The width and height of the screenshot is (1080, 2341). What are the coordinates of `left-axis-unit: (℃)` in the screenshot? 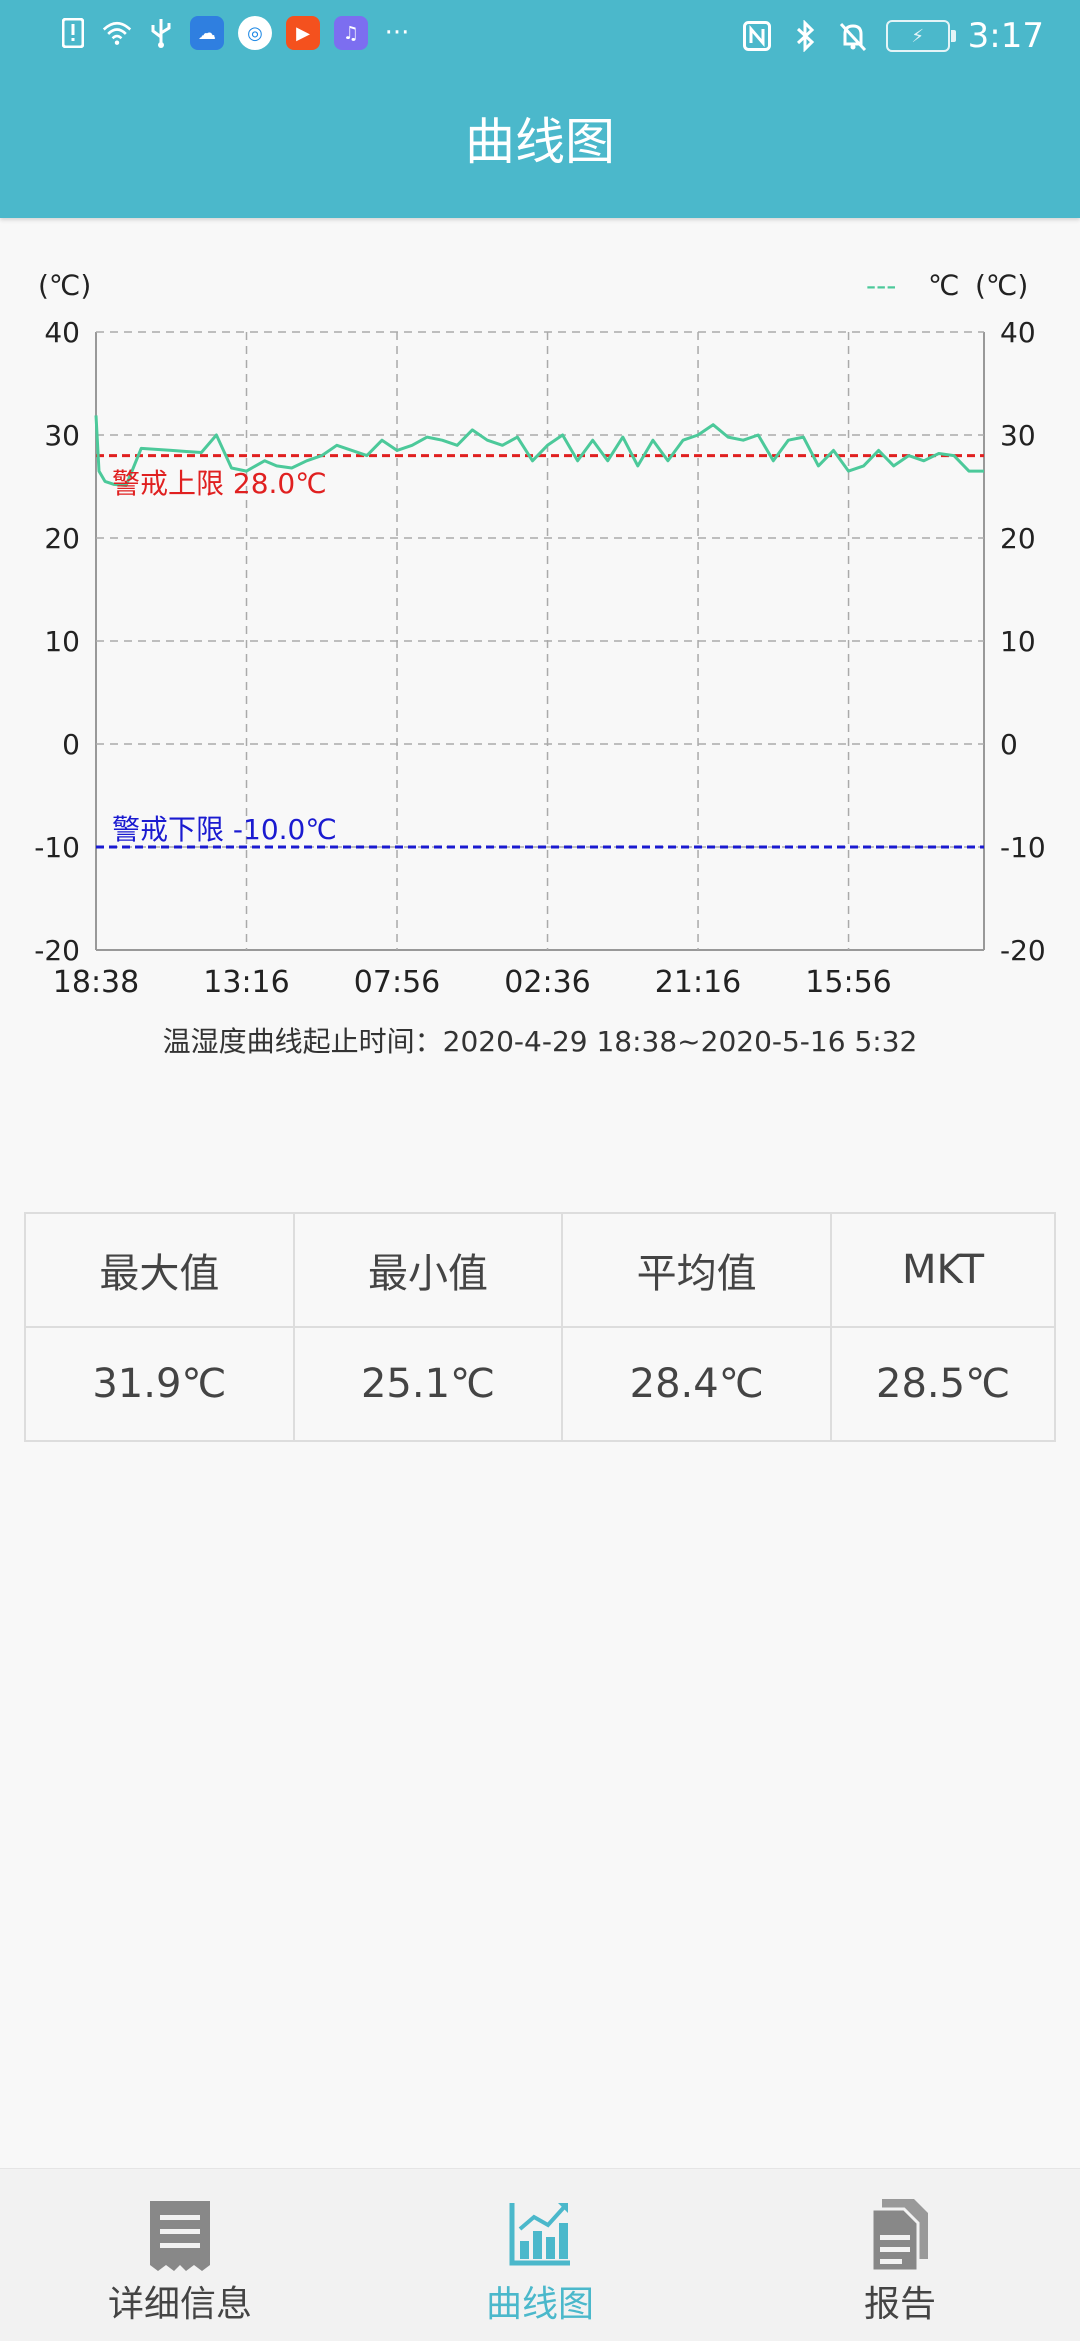 It's located at (64, 285).